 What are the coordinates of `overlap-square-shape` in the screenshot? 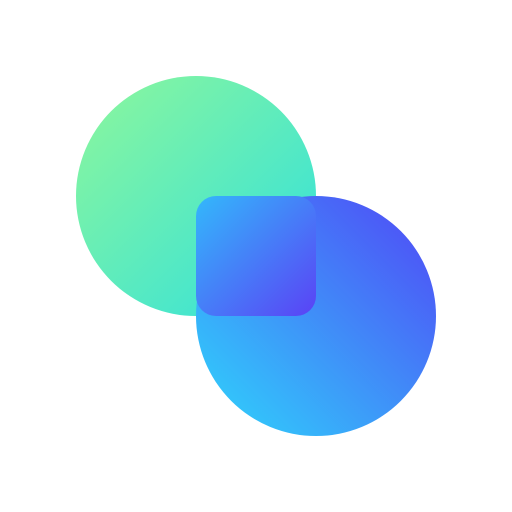 It's located at (256, 256).